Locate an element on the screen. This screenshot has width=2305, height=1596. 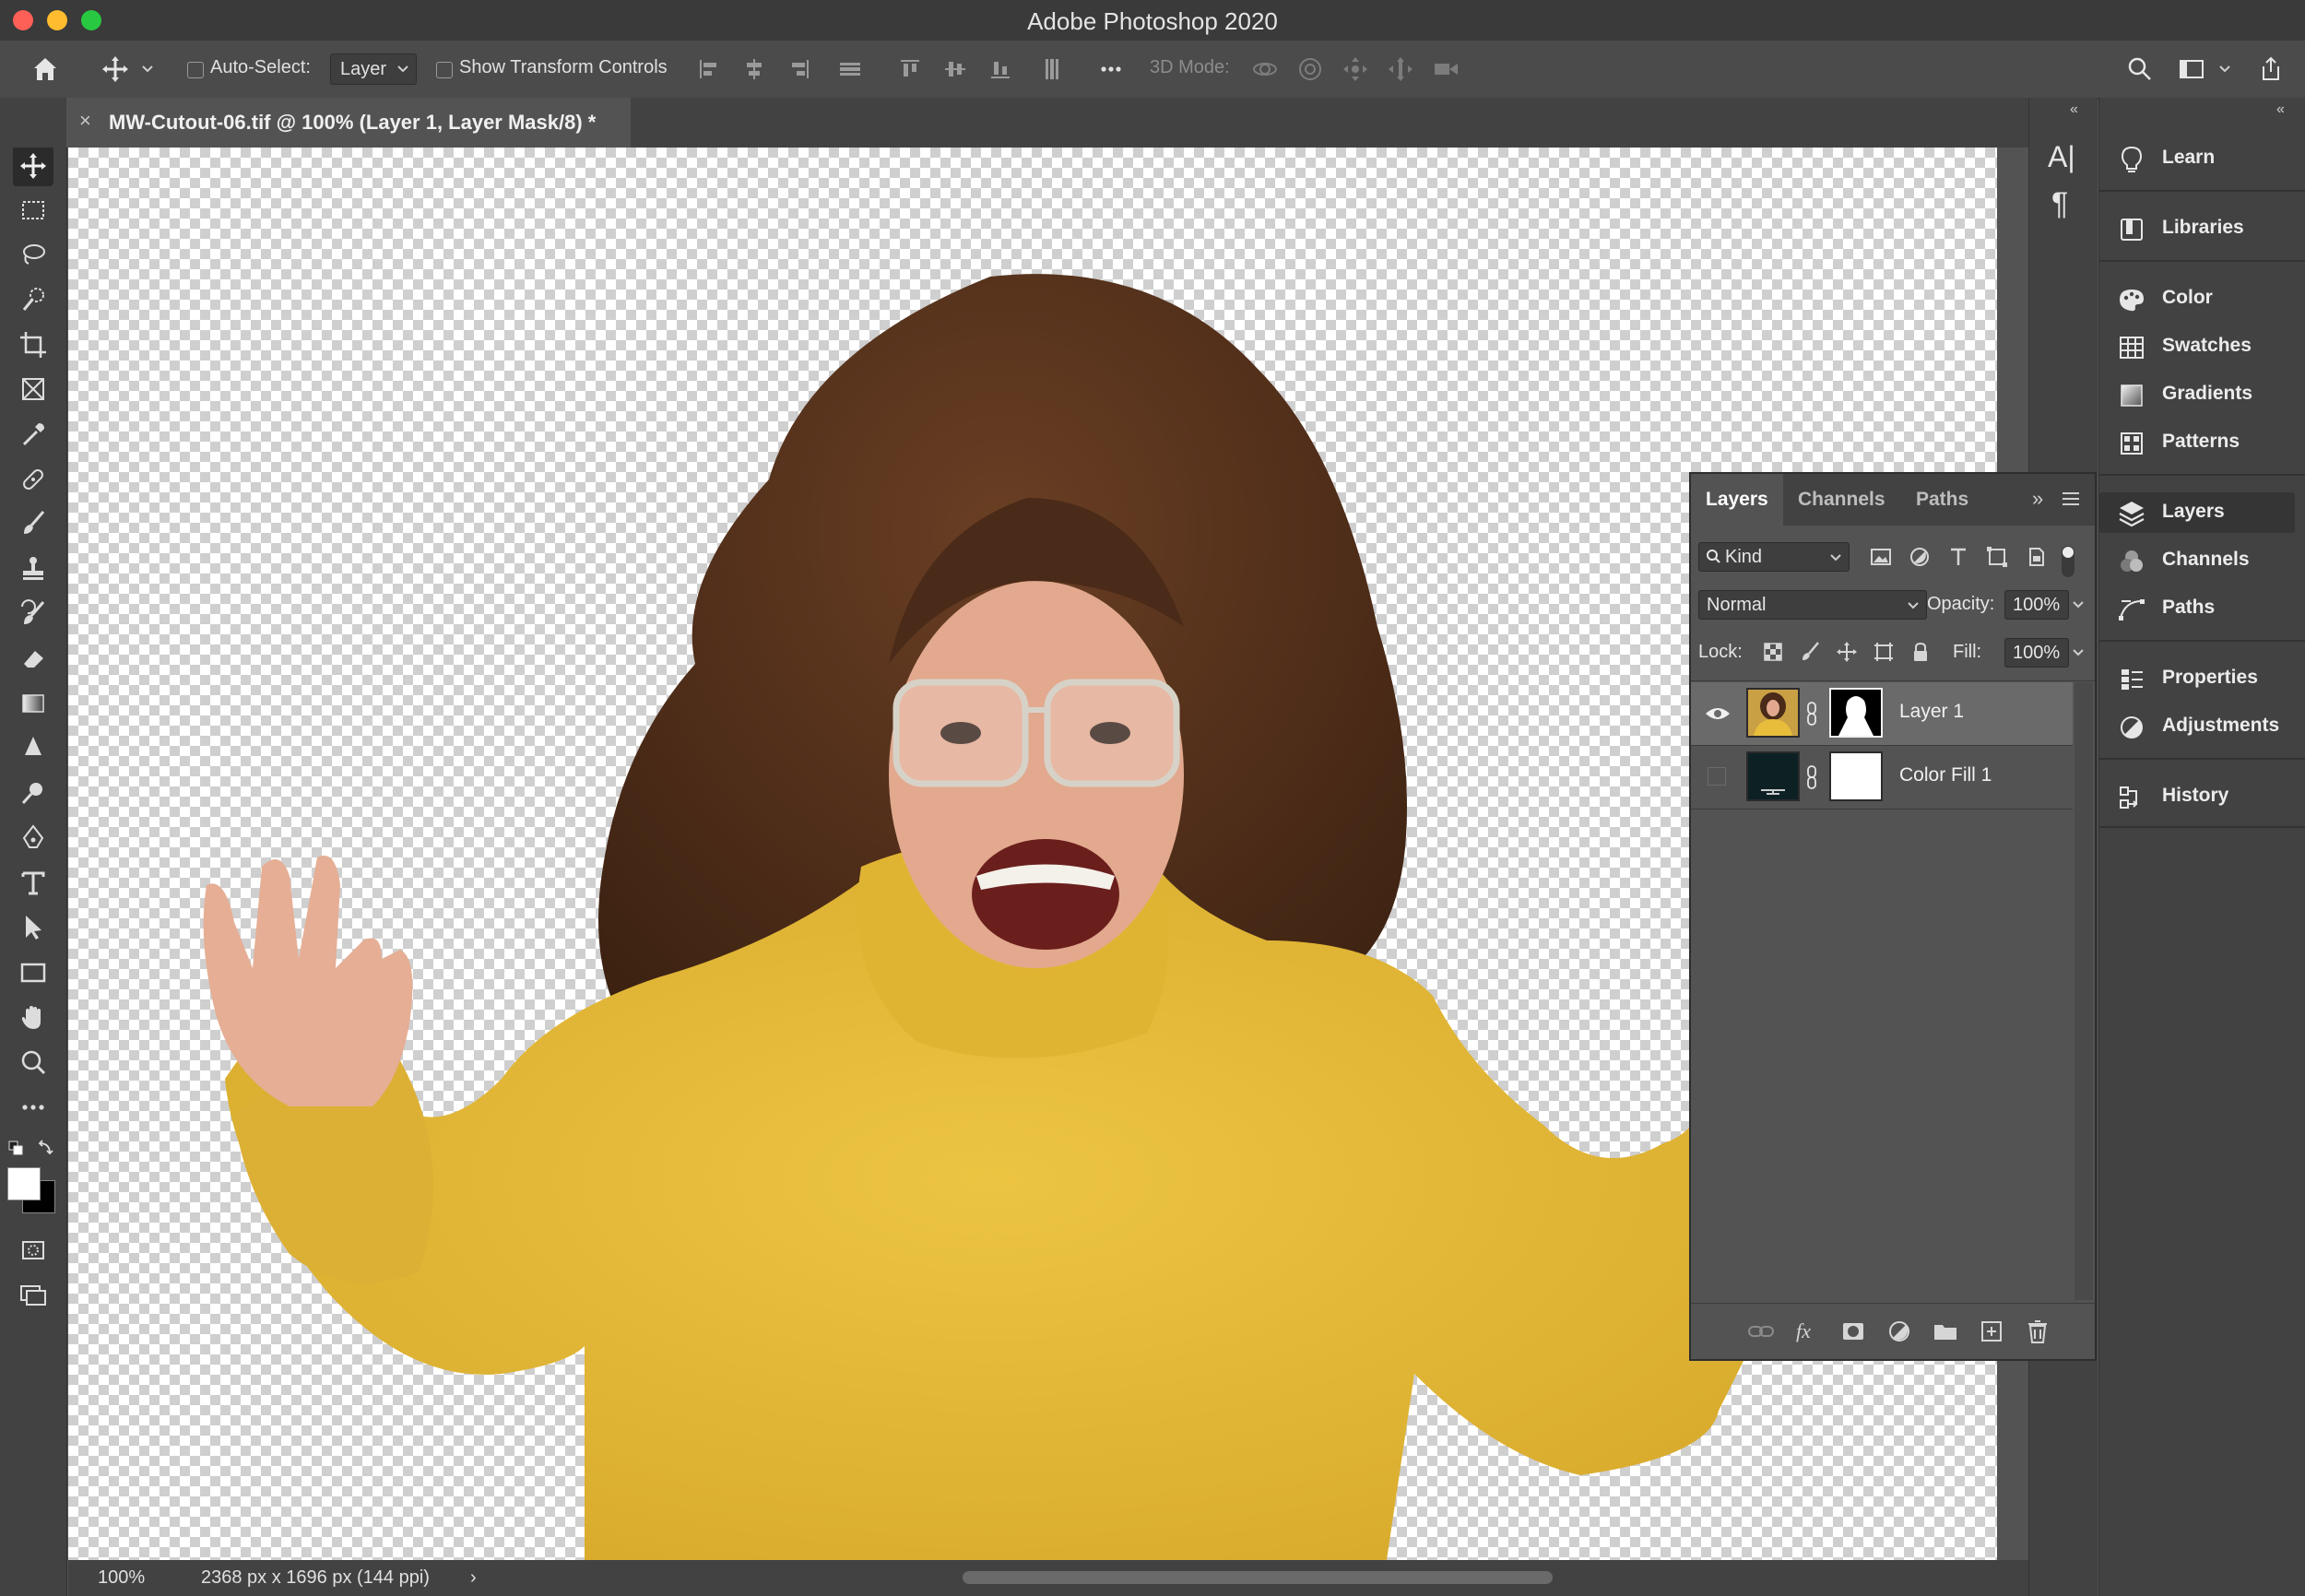
color-fill-1-thumbnail is located at coordinates (1773, 776).